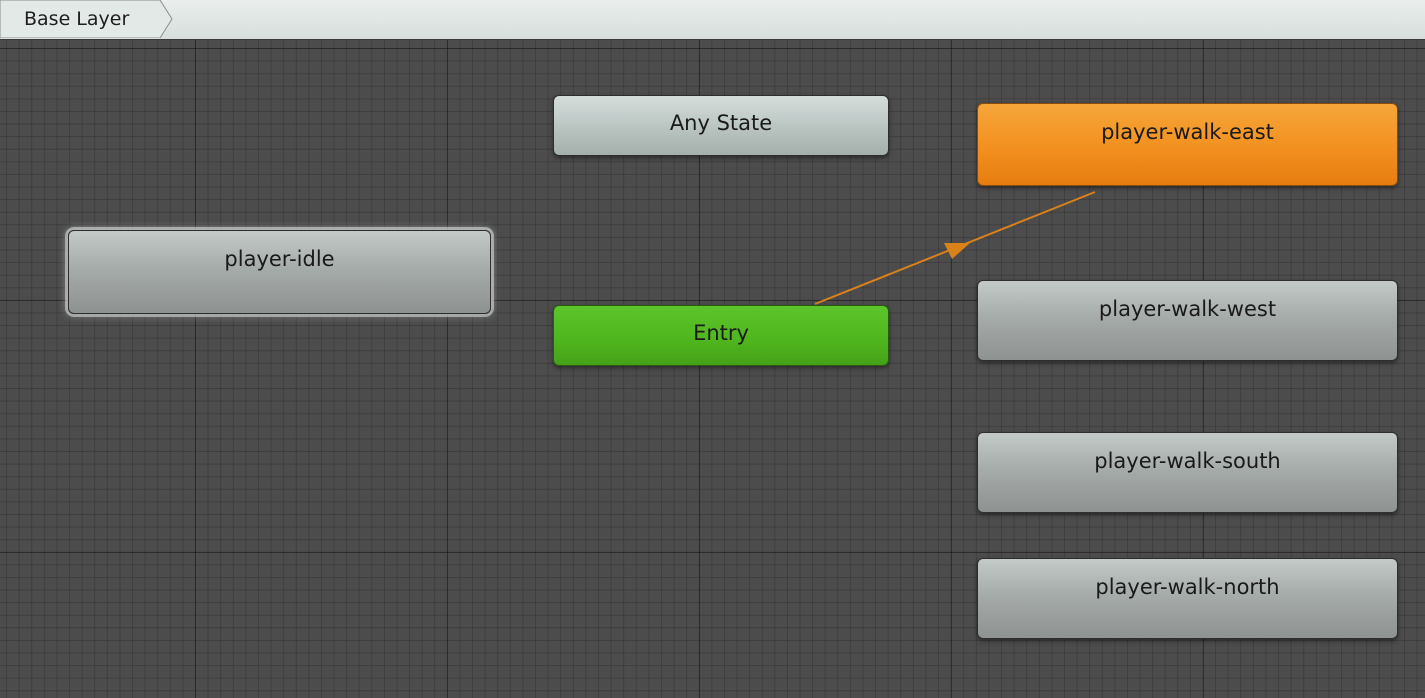  What do you see at coordinates (77, 19) in the screenshot?
I see `breadcrumb-label: Base Layer` at bounding box center [77, 19].